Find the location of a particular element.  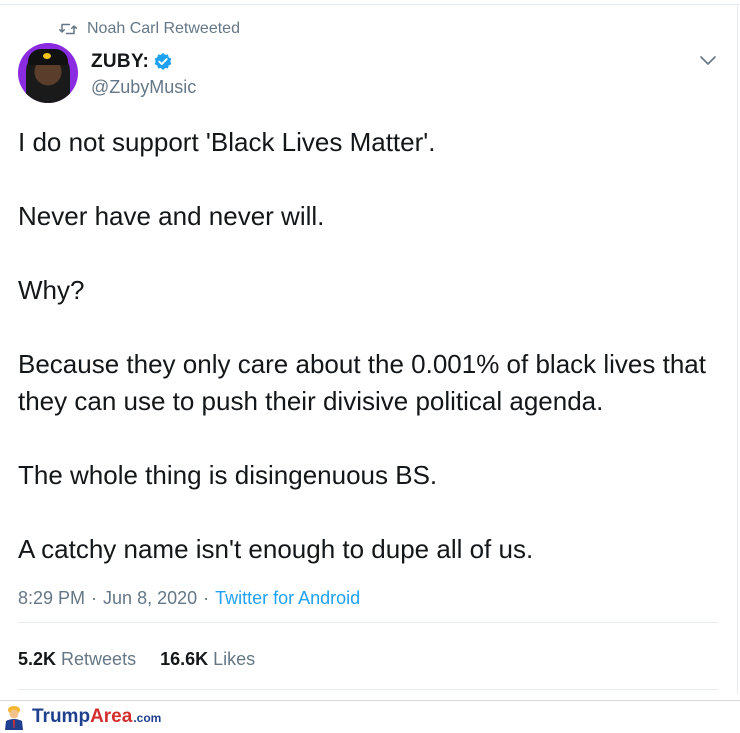

avatar-cap-logo is located at coordinates (47, 56).